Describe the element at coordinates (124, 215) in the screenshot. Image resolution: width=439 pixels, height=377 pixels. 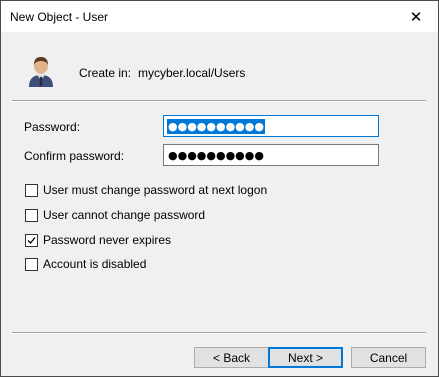
I see `option-label: User cannot change password` at that location.